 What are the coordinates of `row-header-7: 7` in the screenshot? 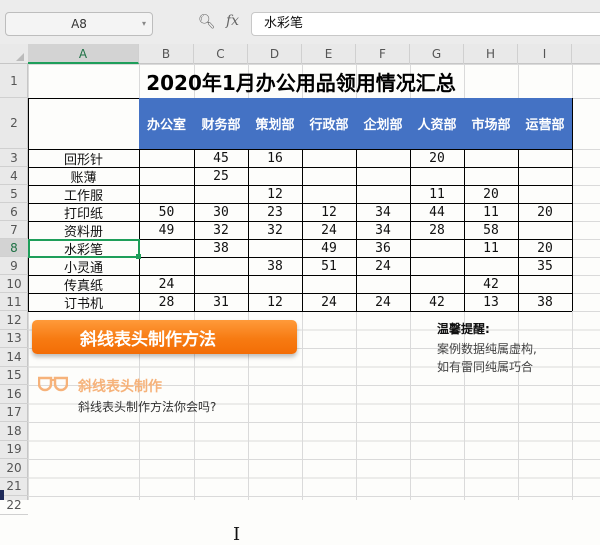 It's located at (14, 230).